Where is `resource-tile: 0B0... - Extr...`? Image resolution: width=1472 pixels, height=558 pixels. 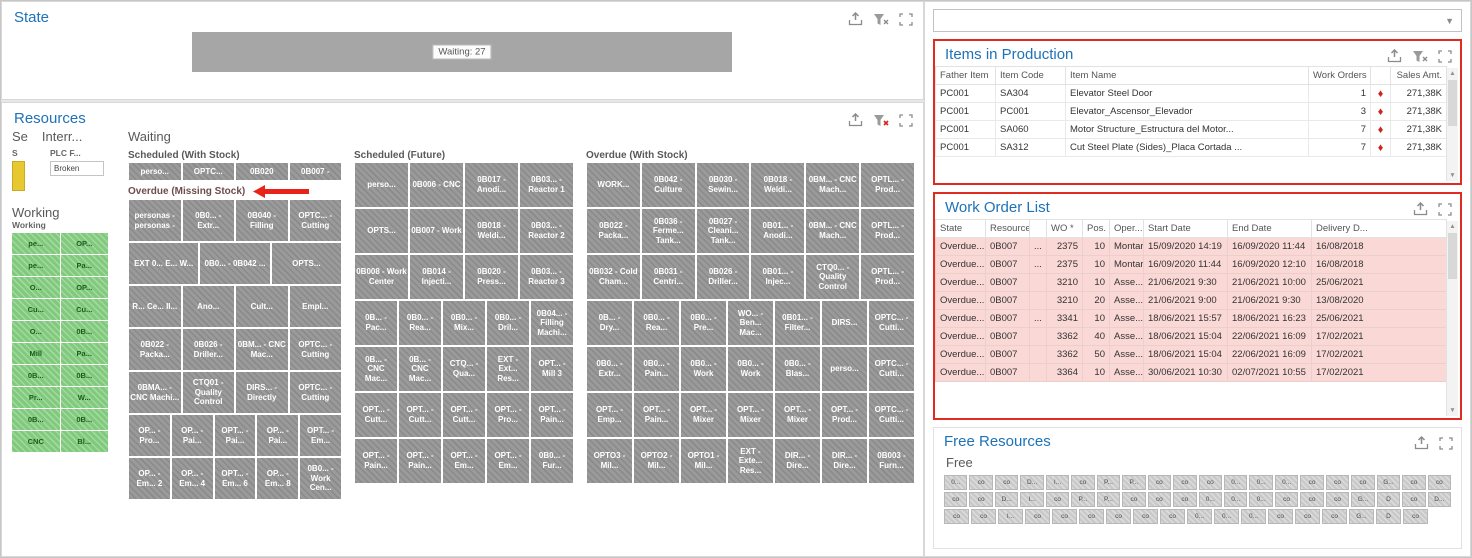 resource-tile: 0B0... - Extr... is located at coordinates (609, 369).